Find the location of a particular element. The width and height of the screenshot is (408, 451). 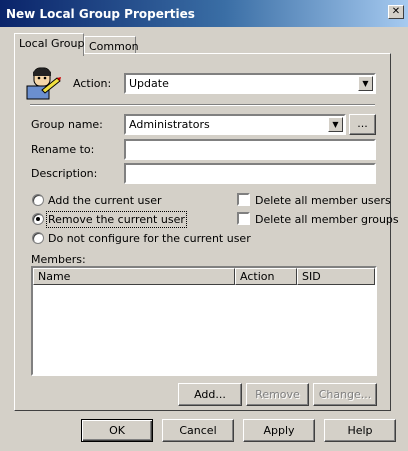

remove-member-button: Remove is located at coordinates (277, 394).